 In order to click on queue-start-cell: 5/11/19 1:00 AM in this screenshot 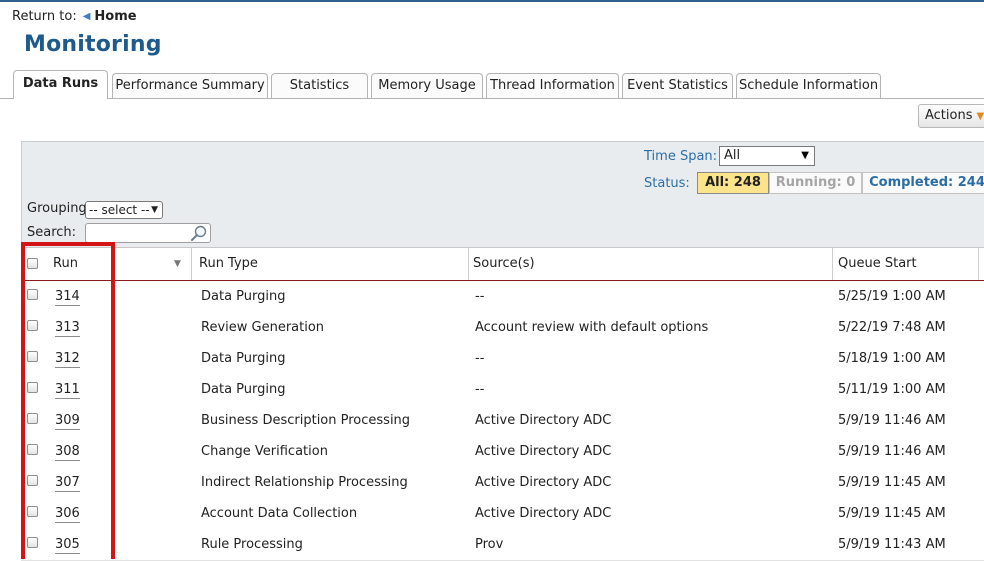, I will do `click(892, 389)`.